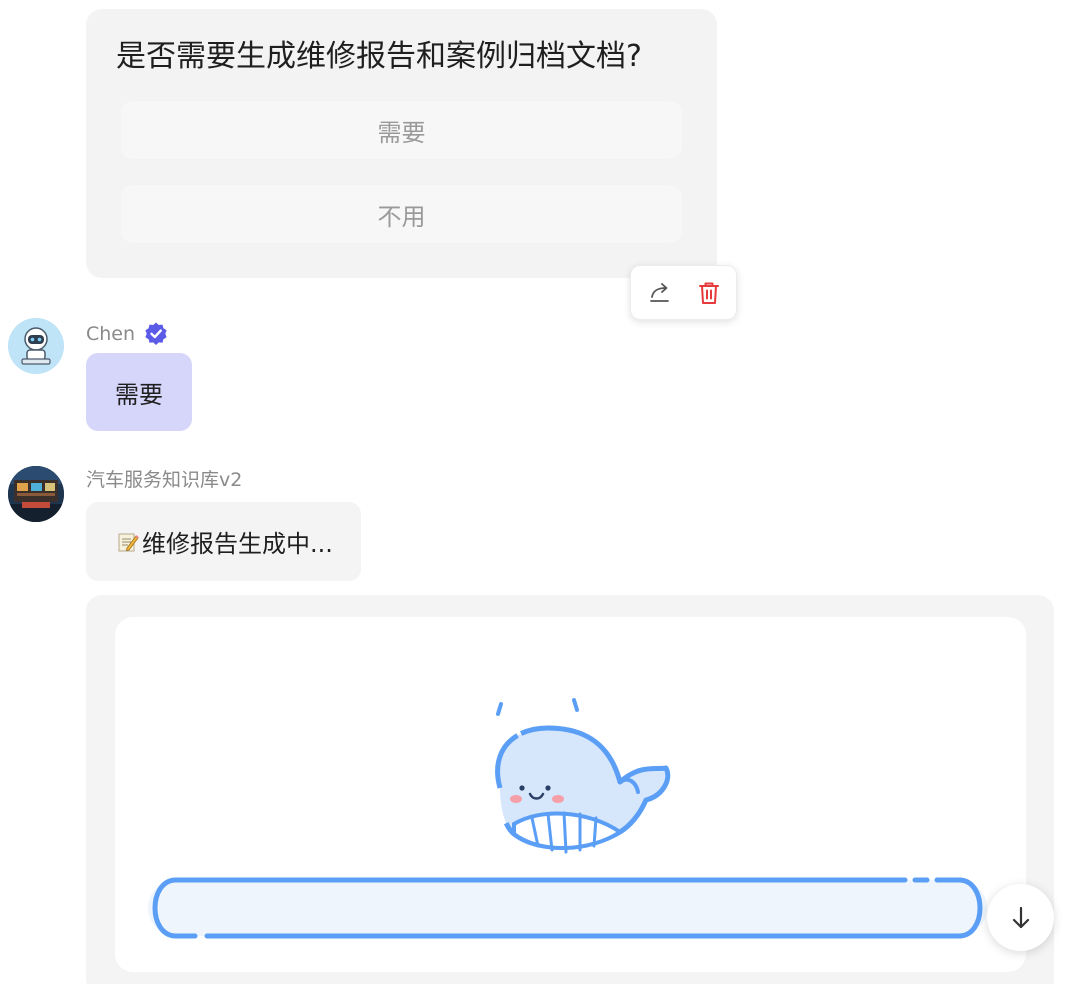 The image size is (1080, 984). Describe the element at coordinates (139, 392) in the screenshot. I see `user-message-bubble: 需要` at that location.